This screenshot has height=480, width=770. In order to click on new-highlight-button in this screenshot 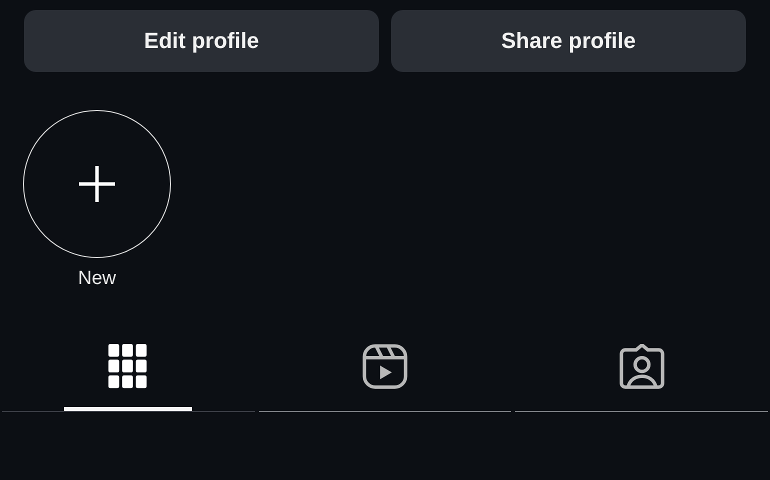, I will do `click(97, 184)`.